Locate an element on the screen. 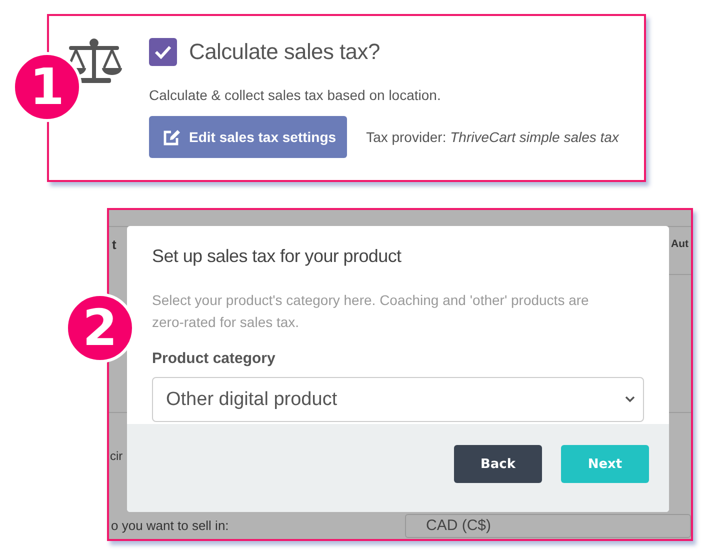  back-button: Back is located at coordinates (498, 464).